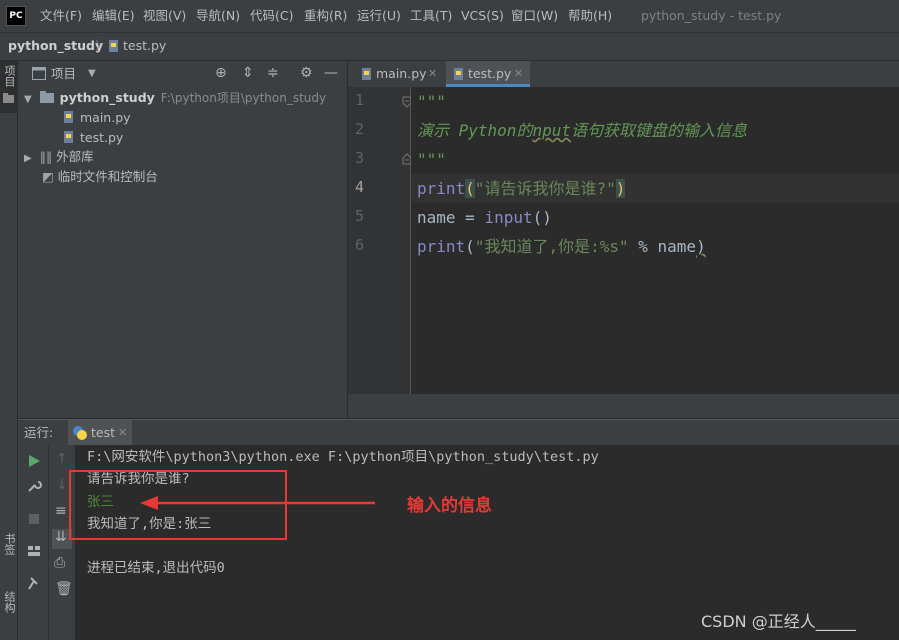 The height and width of the screenshot is (640, 899). I want to click on editor-bottom-area, so click(623, 406).